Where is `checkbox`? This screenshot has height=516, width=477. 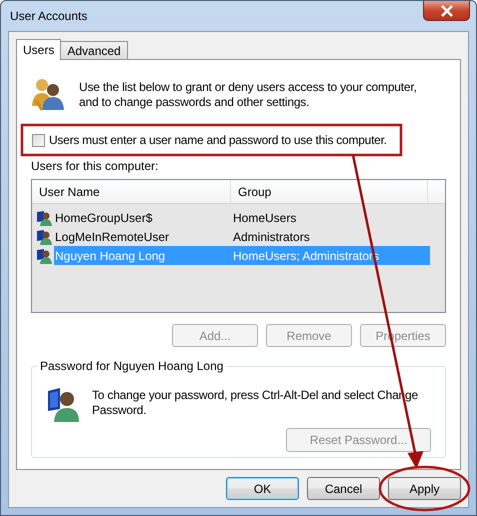
checkbox is located at coordinates (38, 140).